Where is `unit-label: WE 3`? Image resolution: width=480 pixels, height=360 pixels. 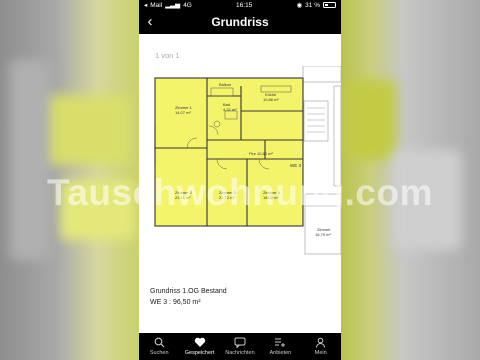
unit-label: WE 3 is located at coordinates (295, 165).